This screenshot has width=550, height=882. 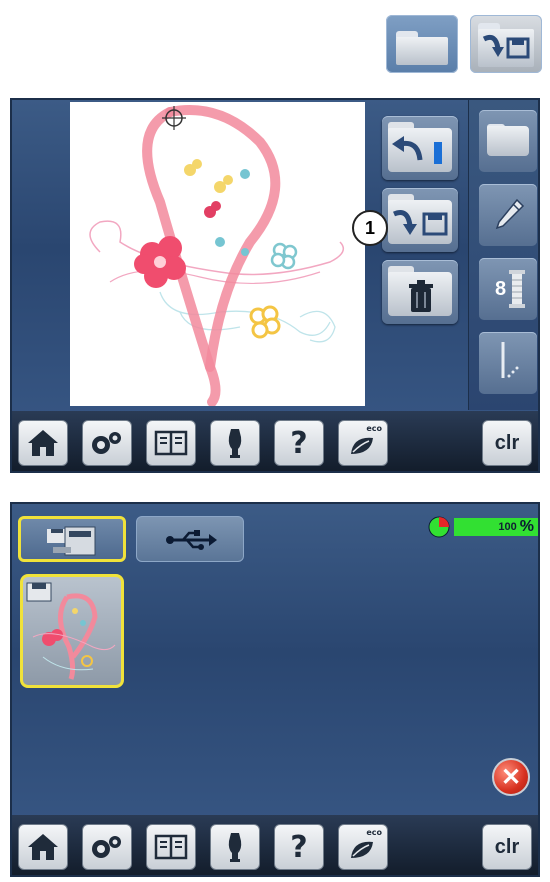 I want to click on close-icon: ✕, so click(x=511, y=777).